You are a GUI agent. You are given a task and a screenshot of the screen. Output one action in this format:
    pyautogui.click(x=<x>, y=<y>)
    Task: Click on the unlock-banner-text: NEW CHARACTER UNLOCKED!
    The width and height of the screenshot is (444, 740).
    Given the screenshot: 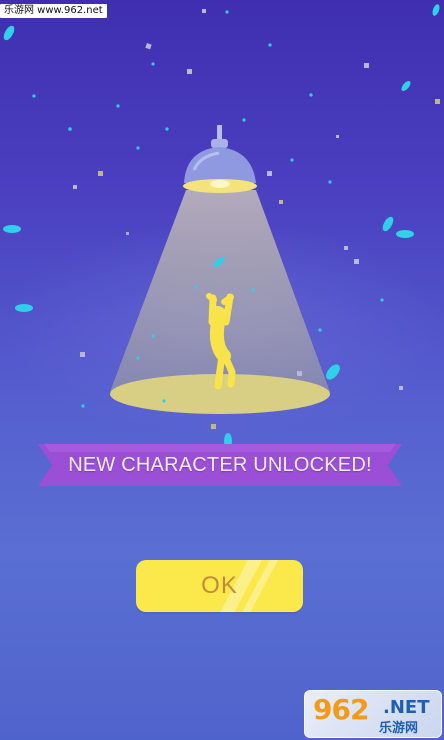 What is the action you would take?
    pyautogui.click(x=220, y=464)
    